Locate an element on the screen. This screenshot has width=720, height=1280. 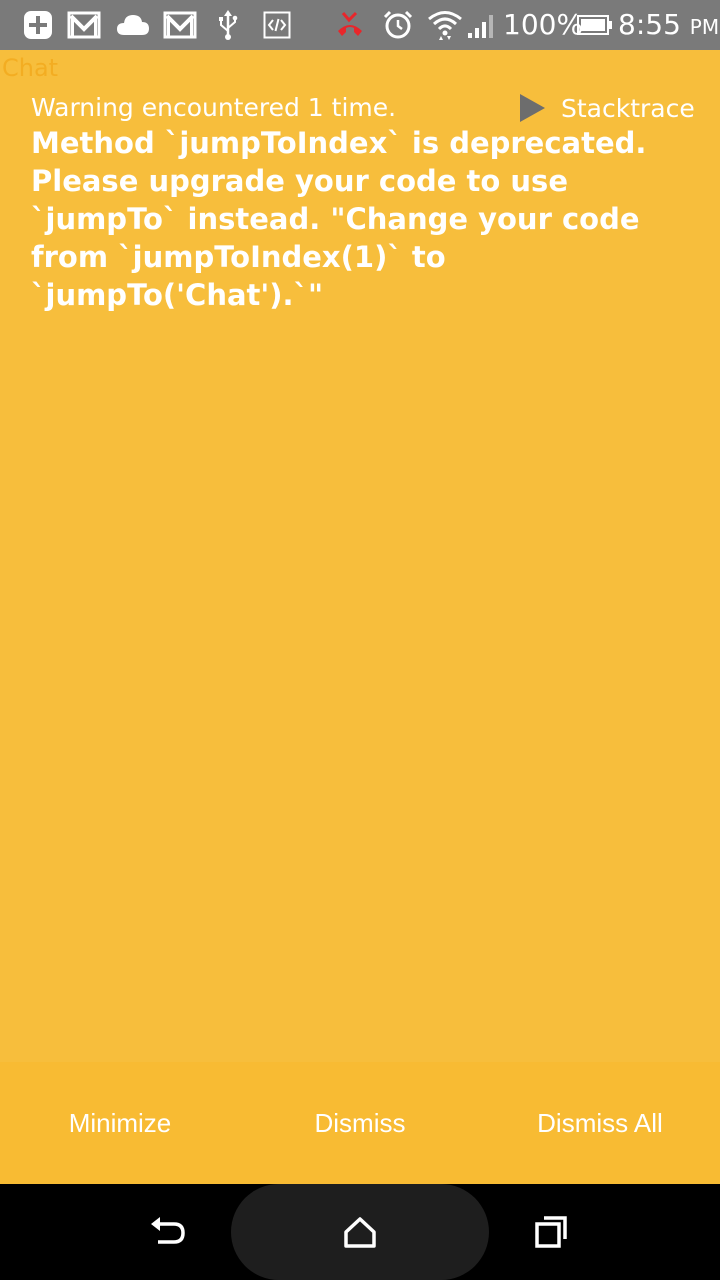
add-icon is located at coordinates (38, 25).